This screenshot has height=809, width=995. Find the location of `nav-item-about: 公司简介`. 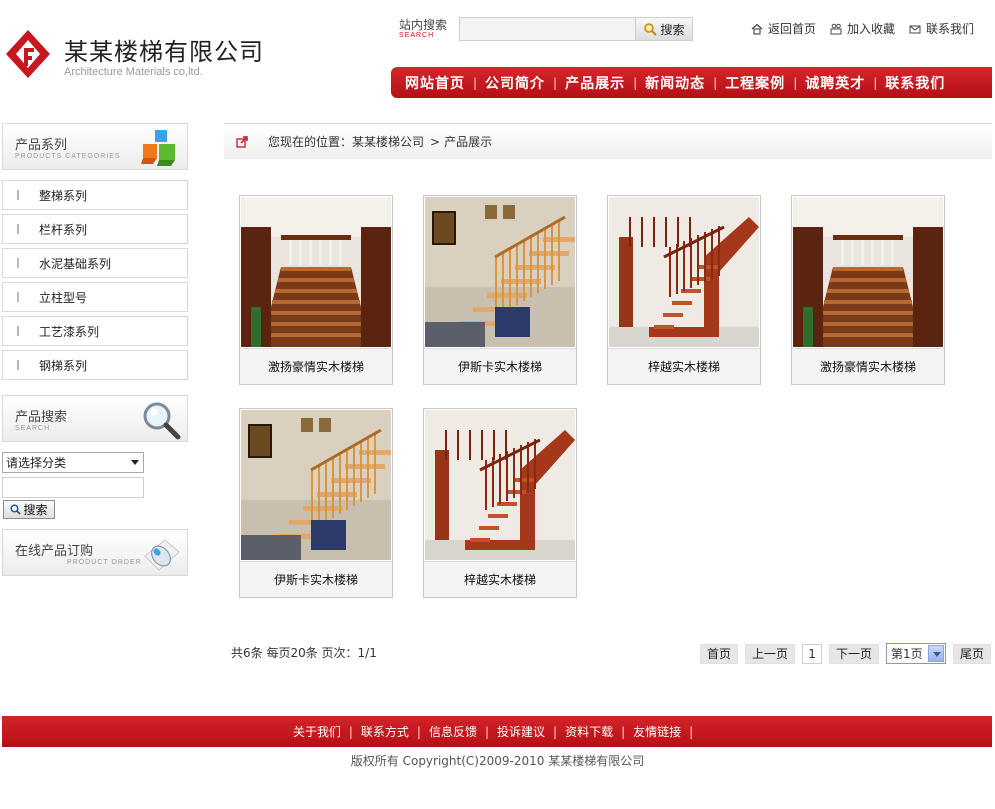

nav-item-about: 公司简介 is located at coordinates (515, 83).